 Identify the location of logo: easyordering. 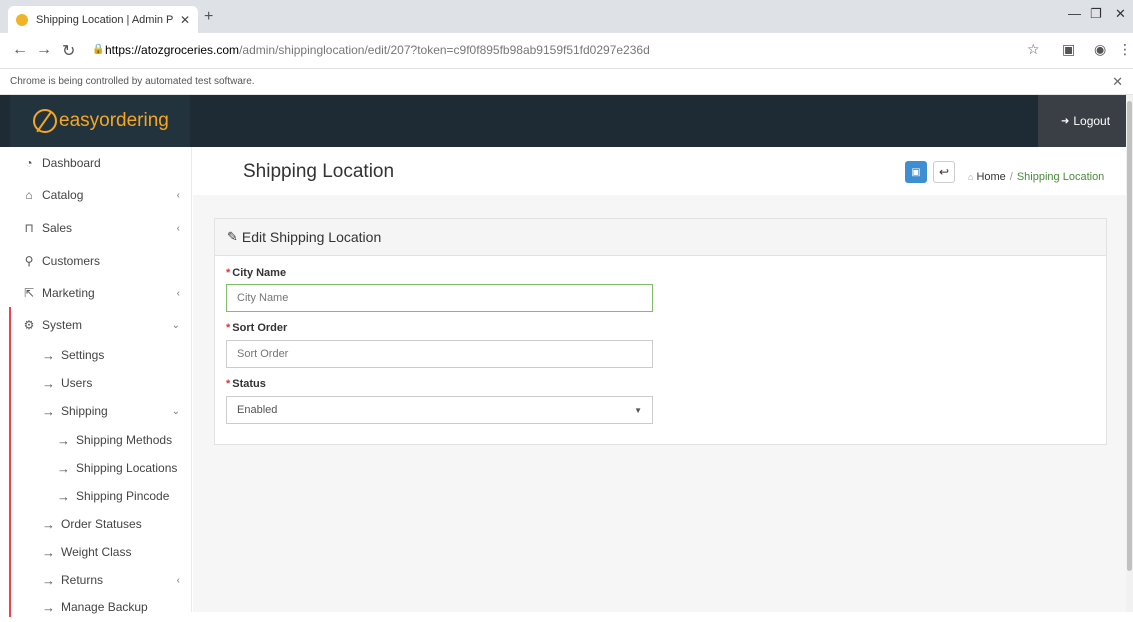
(100, 121).